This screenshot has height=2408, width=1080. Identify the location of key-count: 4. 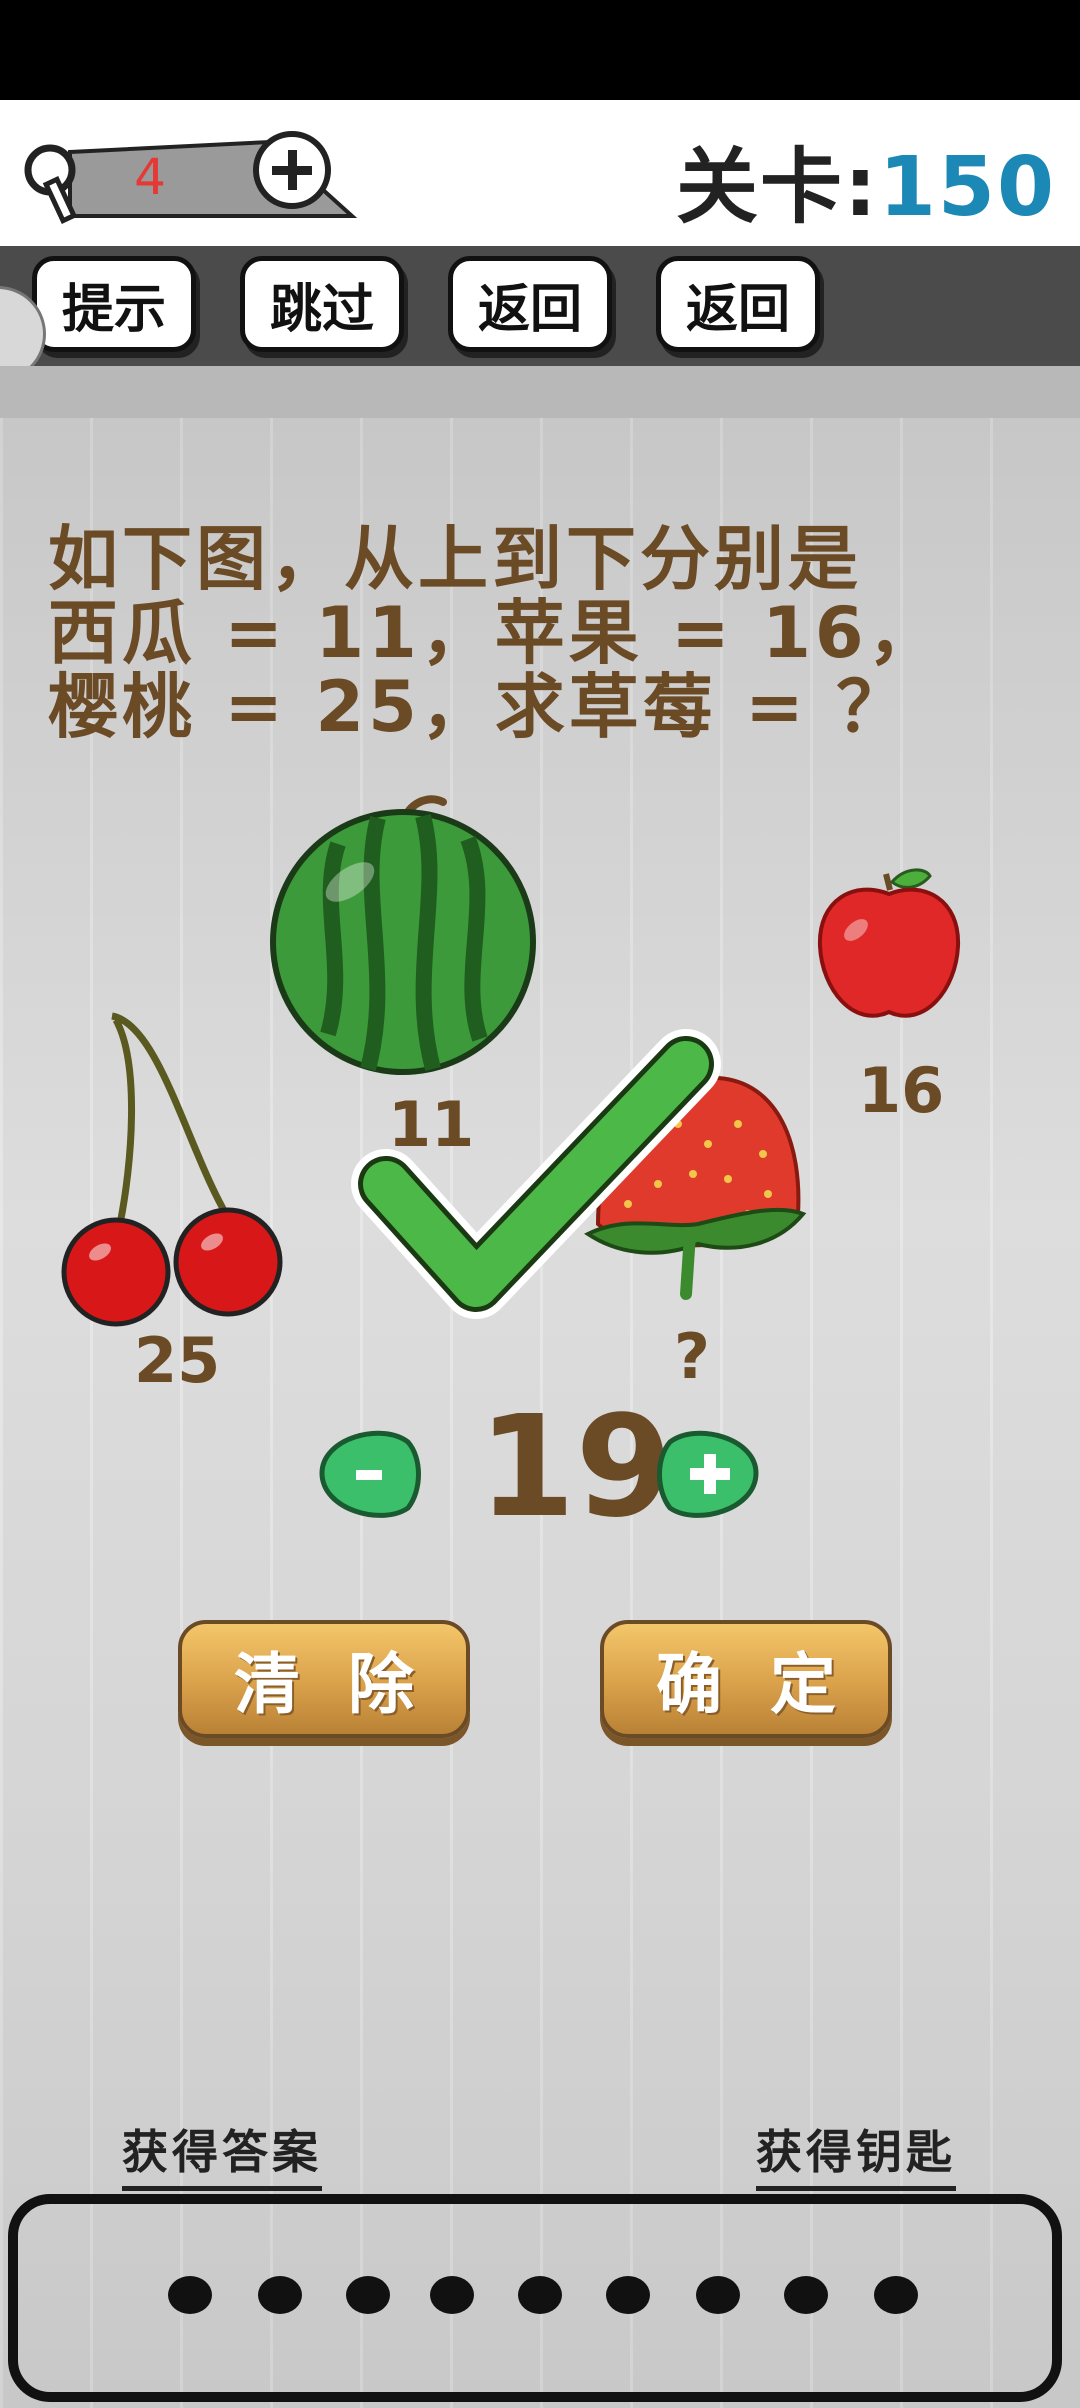
(150, 177).